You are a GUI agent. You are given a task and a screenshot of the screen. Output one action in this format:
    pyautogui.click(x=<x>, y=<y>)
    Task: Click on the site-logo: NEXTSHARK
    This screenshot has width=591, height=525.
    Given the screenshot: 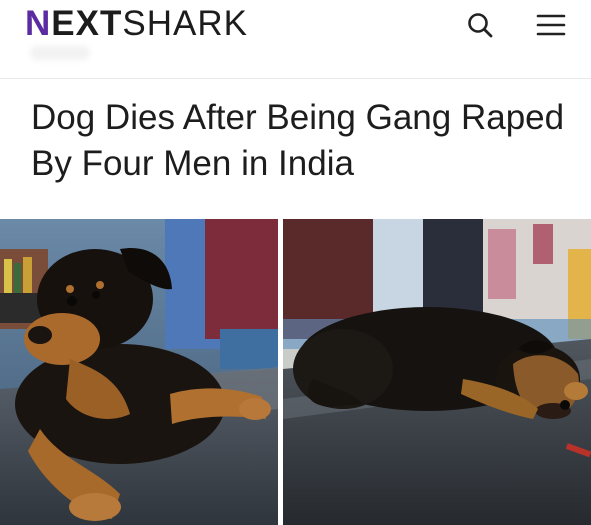 What is the action you would take?
    pyautogui.click(x=136, y=24)
    